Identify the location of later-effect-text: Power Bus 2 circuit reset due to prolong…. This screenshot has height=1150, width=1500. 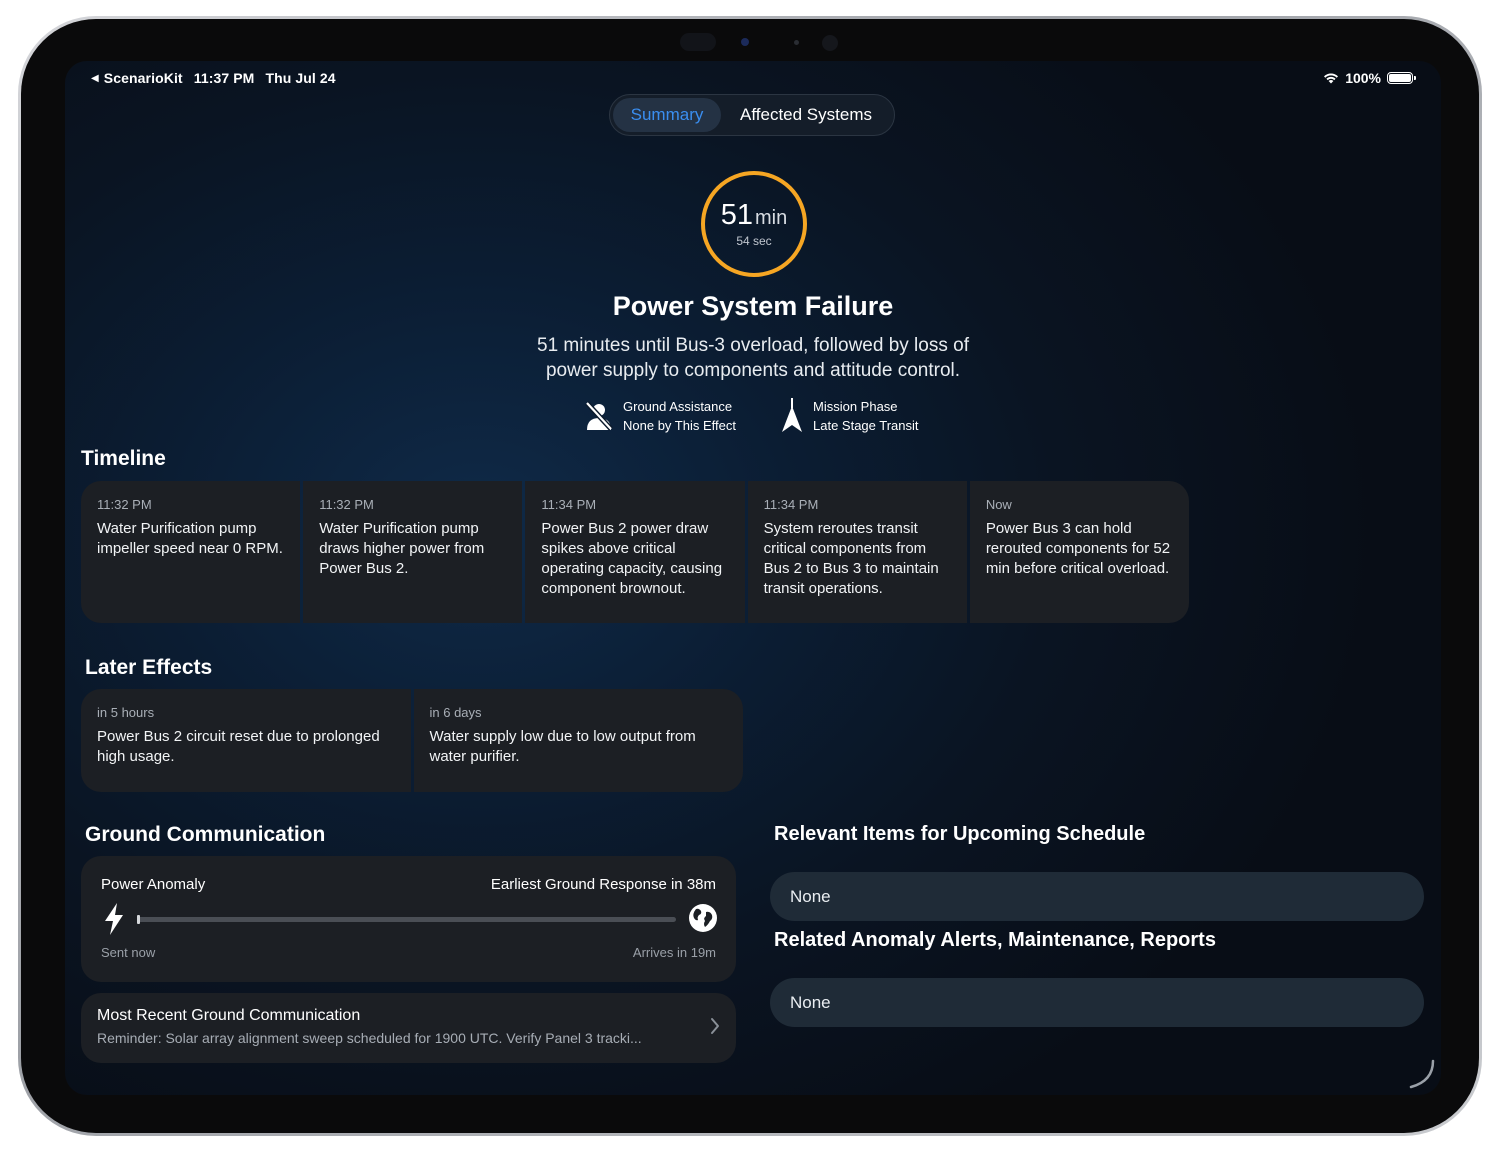
(238, 746).